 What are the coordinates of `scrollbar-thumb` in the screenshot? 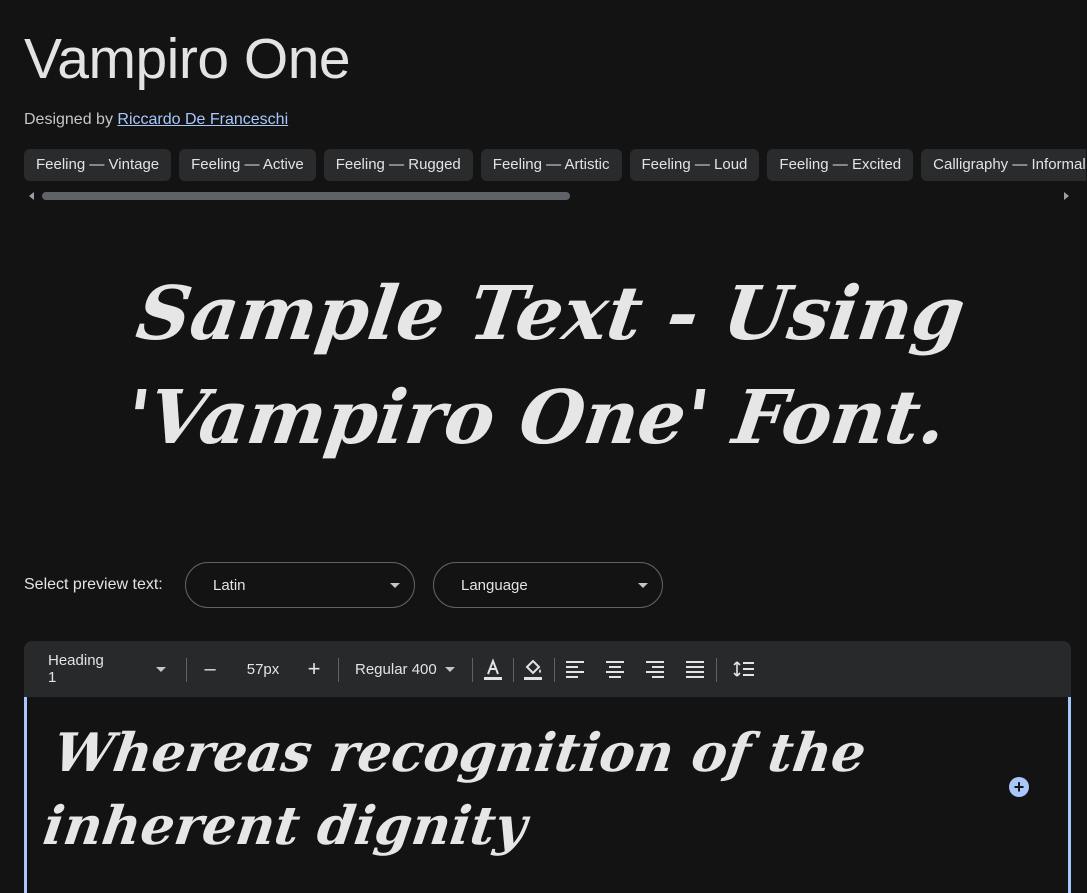 It's located at (306, 196).